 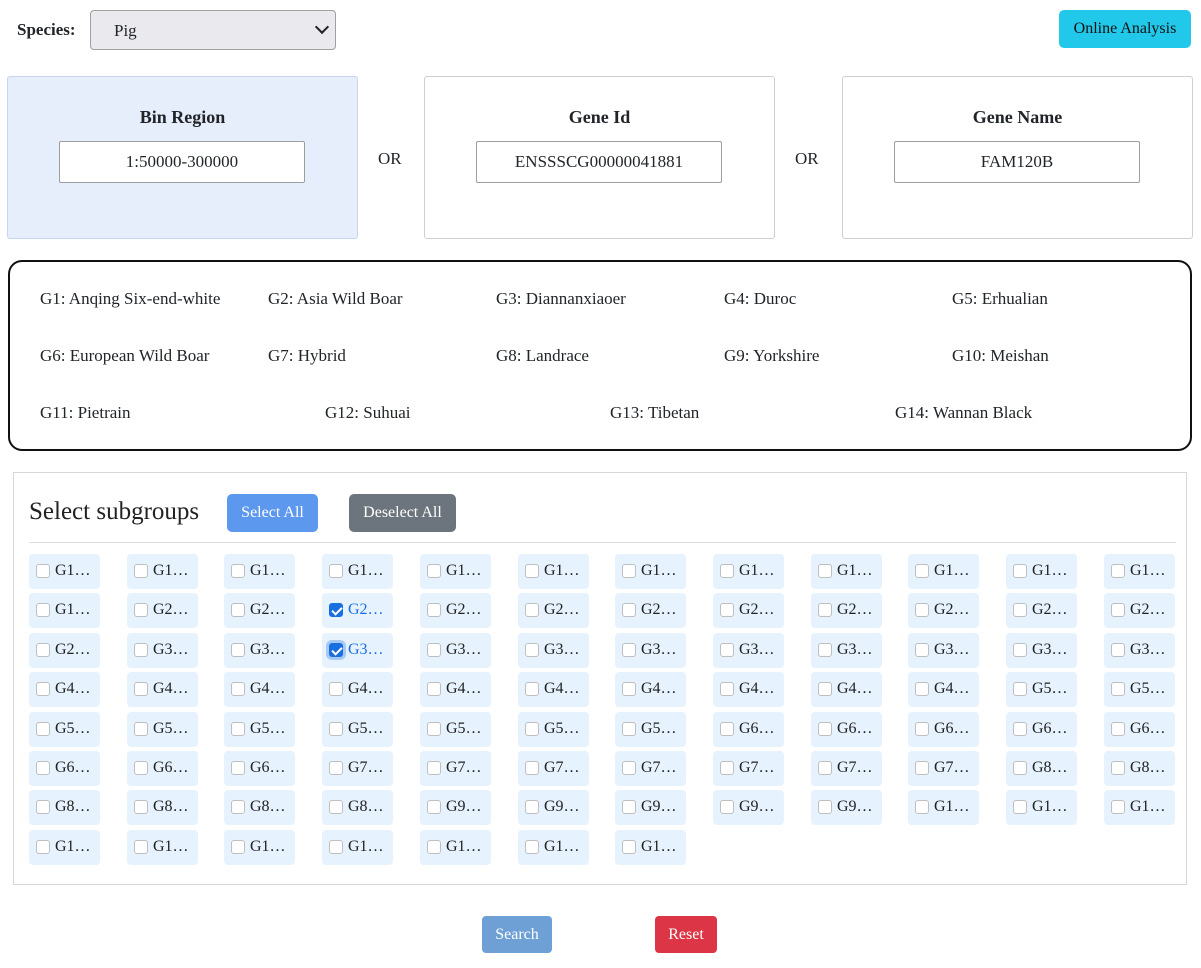 What do you see at coordinates (1017, 162) in the screenshot?
I see `gene-name-input: FAM120B` at bounding box center [1017, 162].